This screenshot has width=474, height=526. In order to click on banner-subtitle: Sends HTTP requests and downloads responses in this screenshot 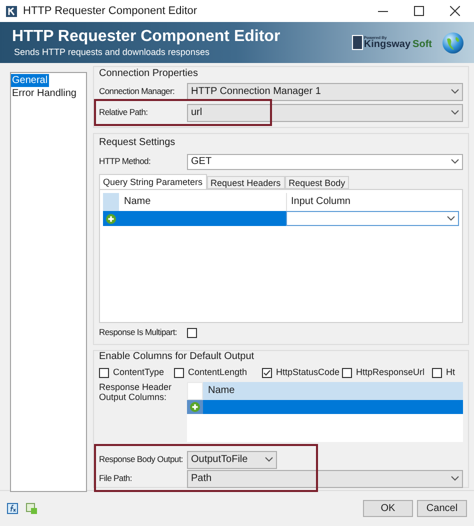, I will do `click(112, 52)`.